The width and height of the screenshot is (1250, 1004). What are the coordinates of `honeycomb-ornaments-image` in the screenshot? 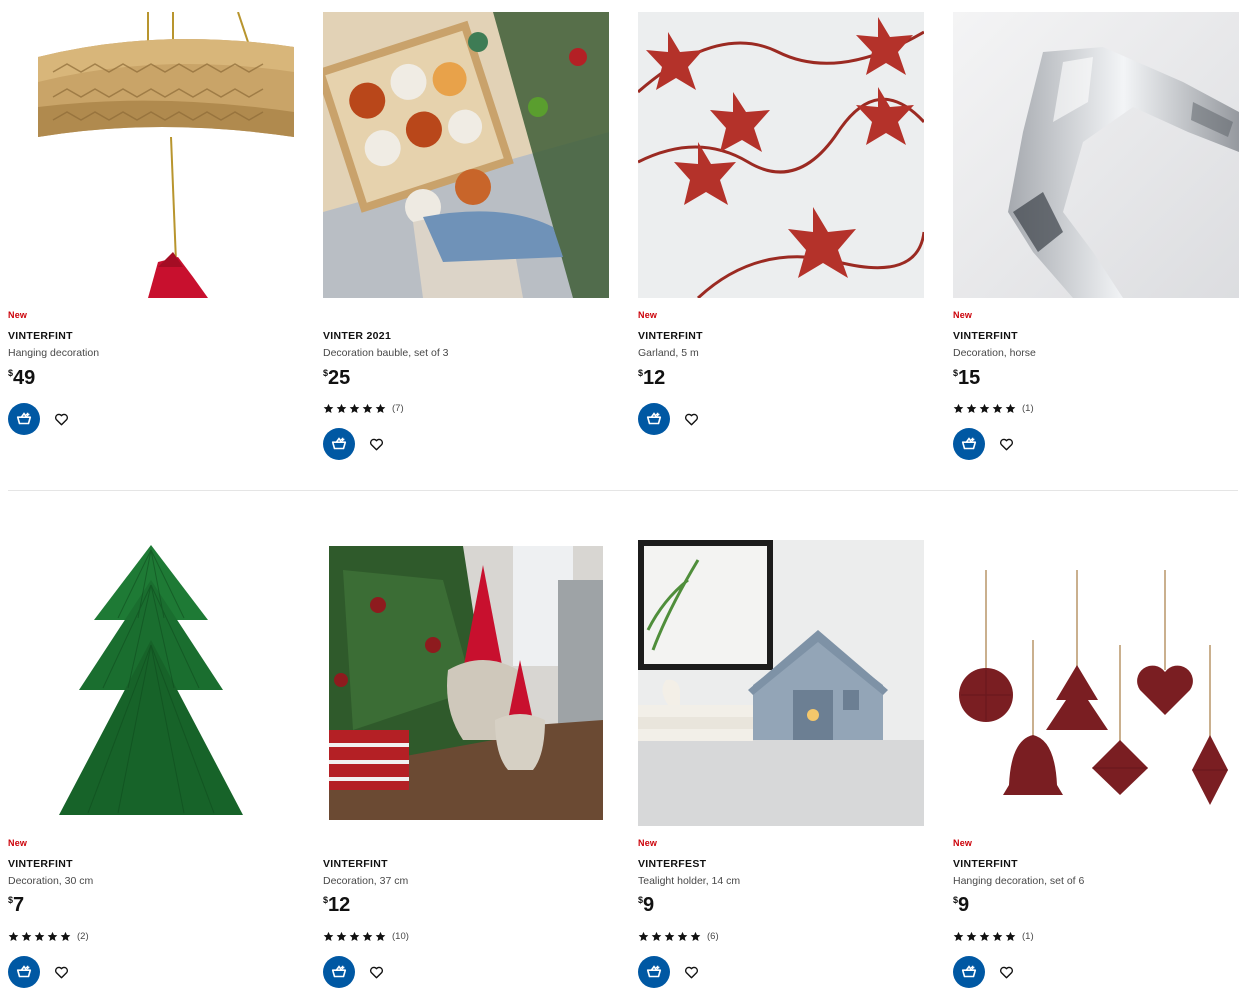 It's located at (1096, 683).